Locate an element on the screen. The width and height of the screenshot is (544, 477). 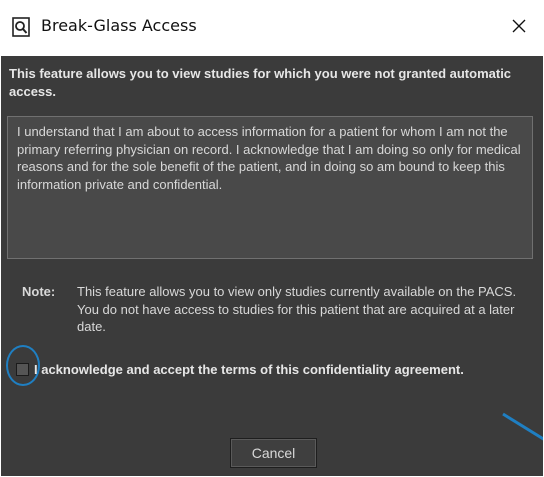
window-title: Break-Glass Access is located at coordinates (119, 25).